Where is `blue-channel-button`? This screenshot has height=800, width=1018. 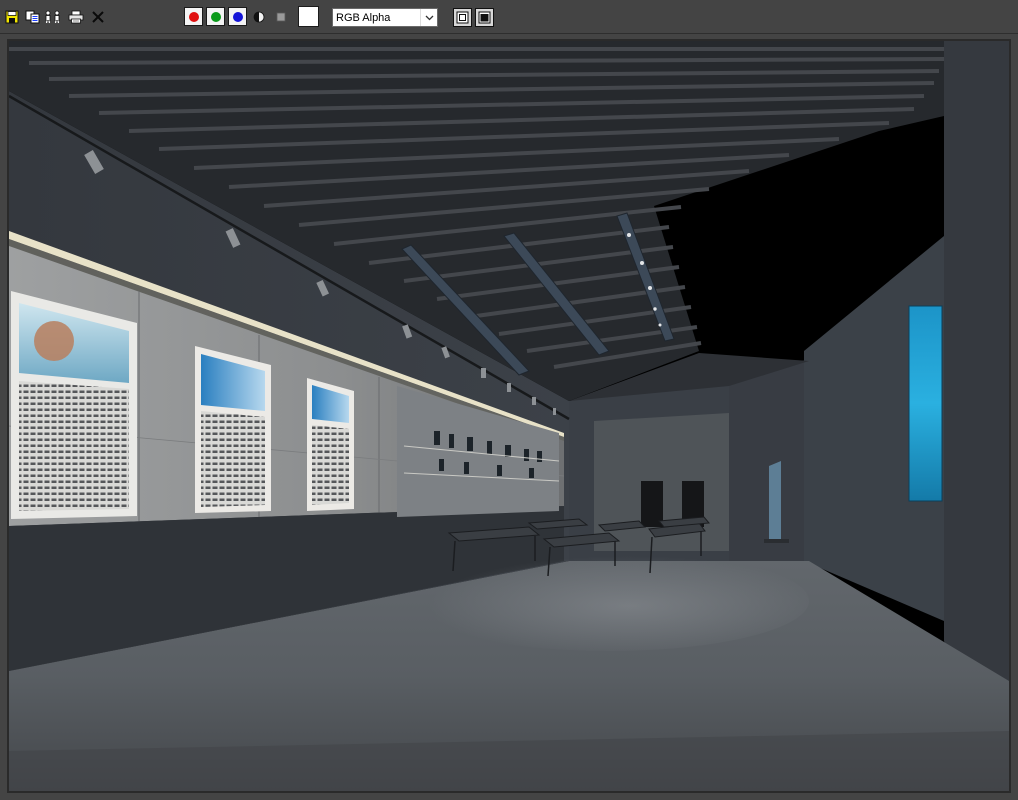 blue-channel-button is located at coordinates (237, 16).